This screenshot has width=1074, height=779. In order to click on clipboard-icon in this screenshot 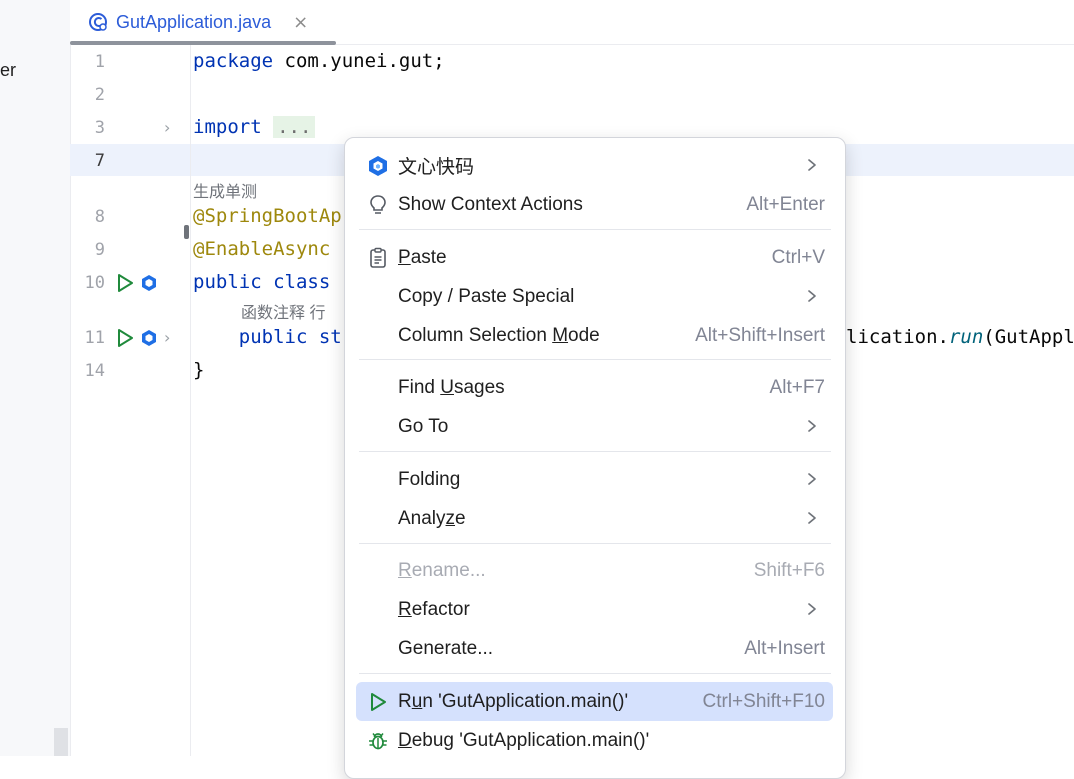, I will do `click(378, 258)`.